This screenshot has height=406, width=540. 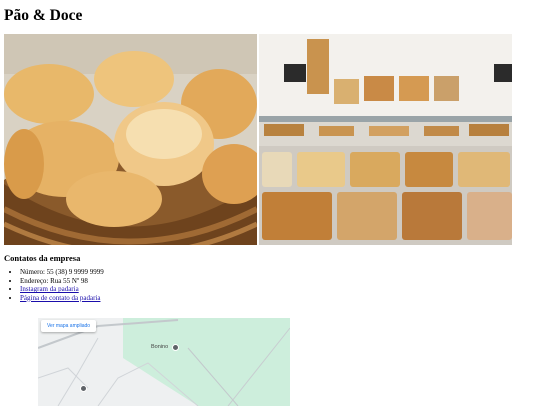 I want to click on contact-page-link: Página de contato da padaria, so click(x=60, y=298).